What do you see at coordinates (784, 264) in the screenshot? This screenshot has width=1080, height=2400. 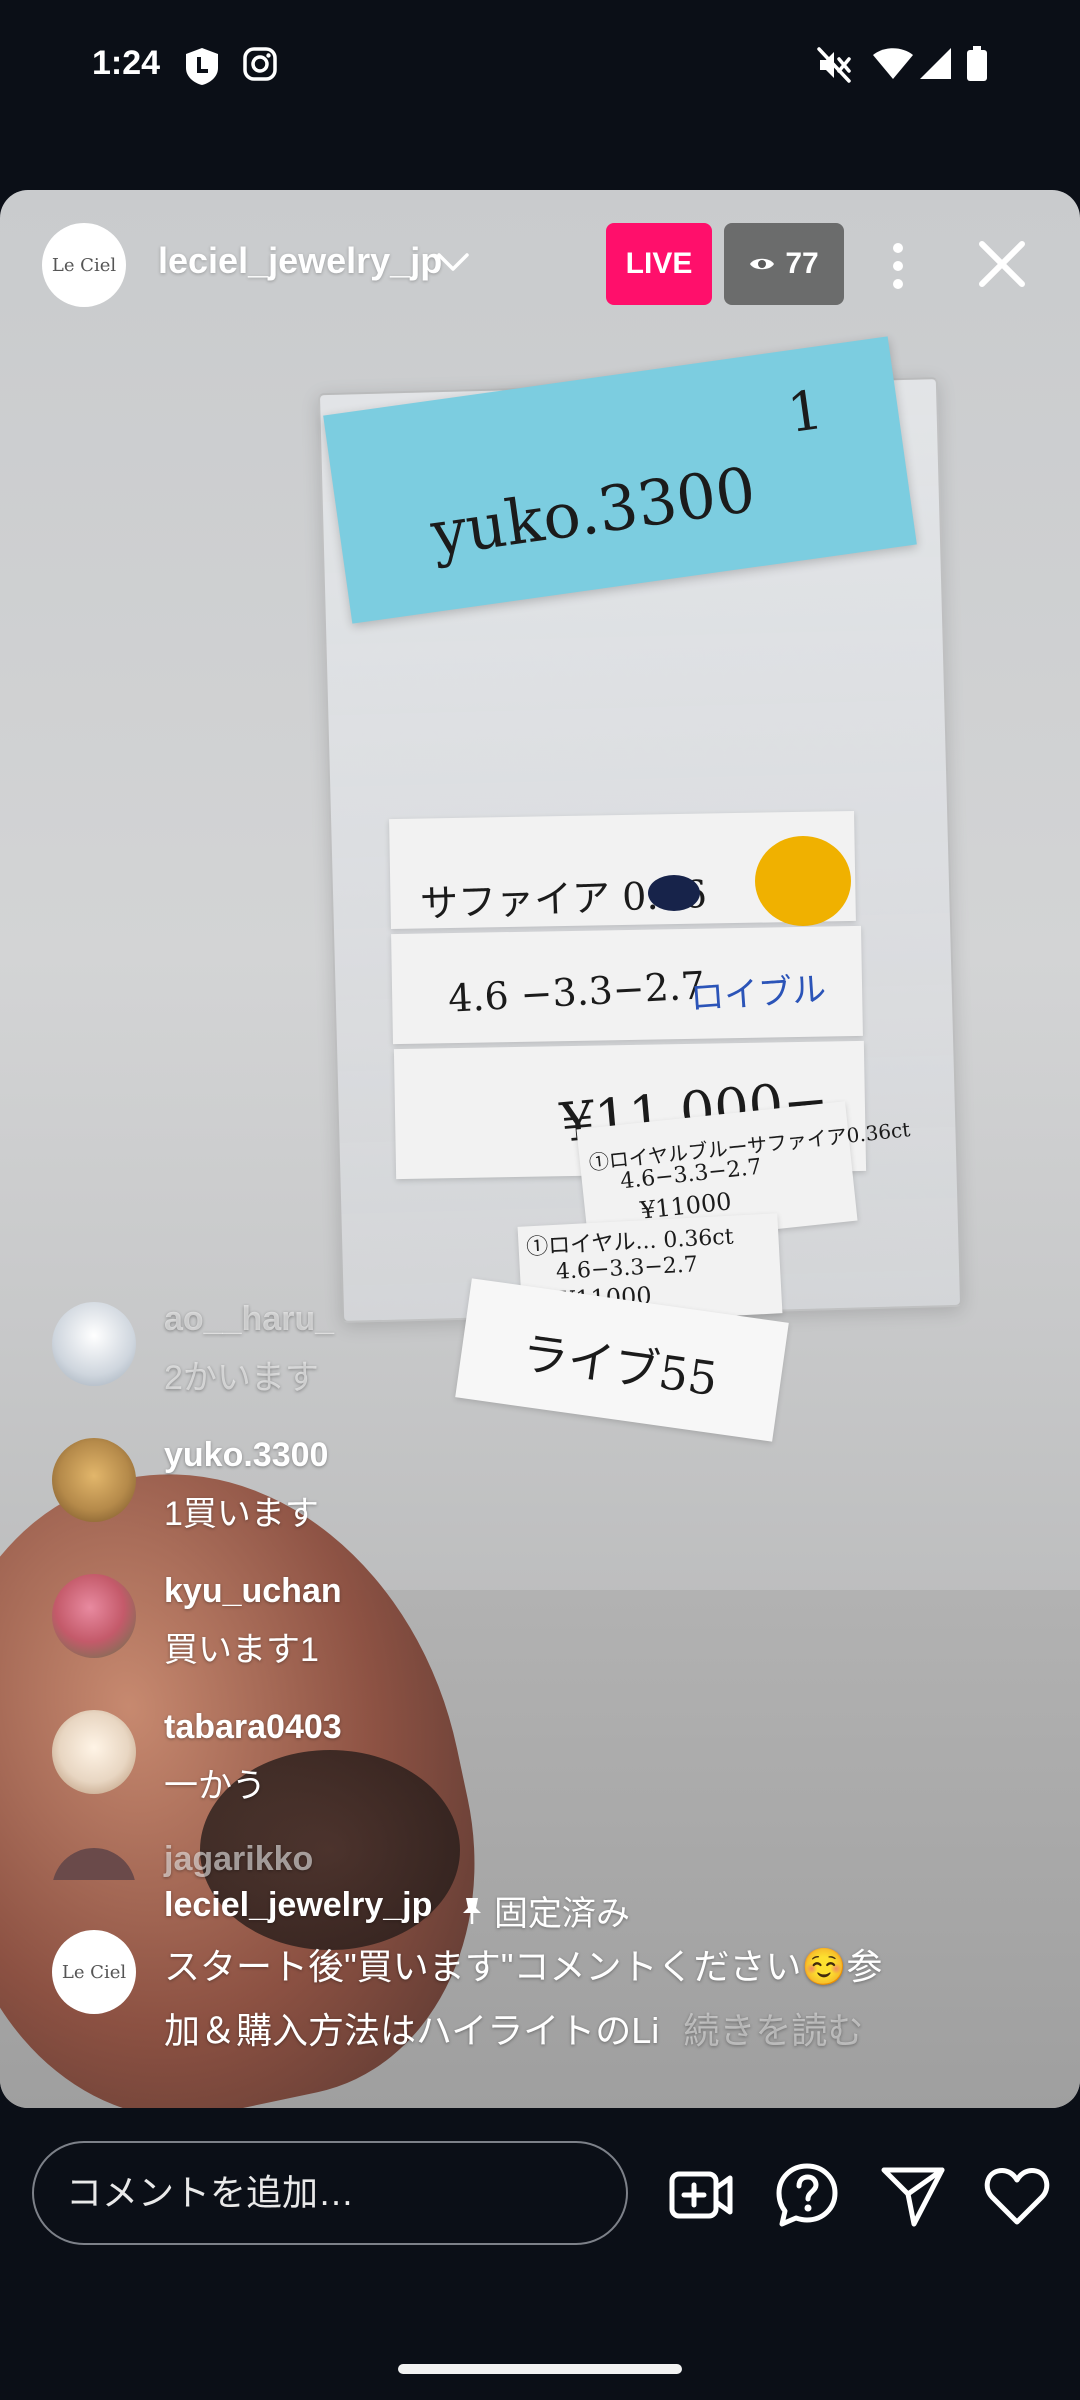 I see `viewer-count-badge: 77` at bounding box center [784, 264].